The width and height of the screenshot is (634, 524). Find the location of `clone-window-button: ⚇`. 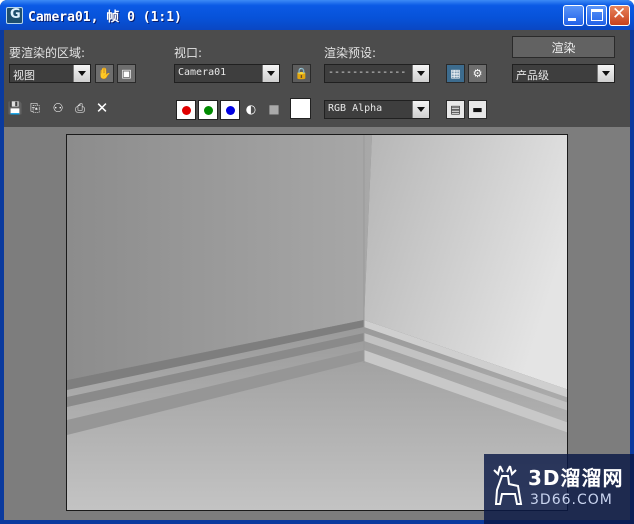

clone-window-button: ⚇ is located at coordinates (58, 108).